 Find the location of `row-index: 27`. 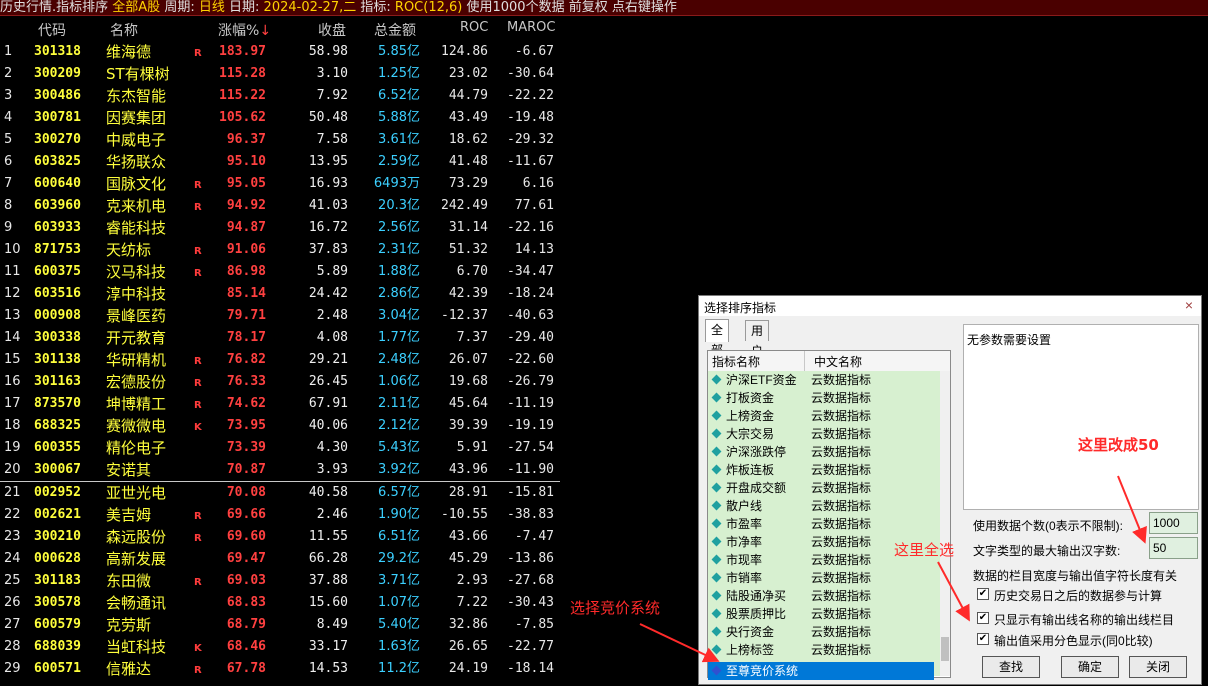

row-index: 27 is located at coordinates (12, 624).